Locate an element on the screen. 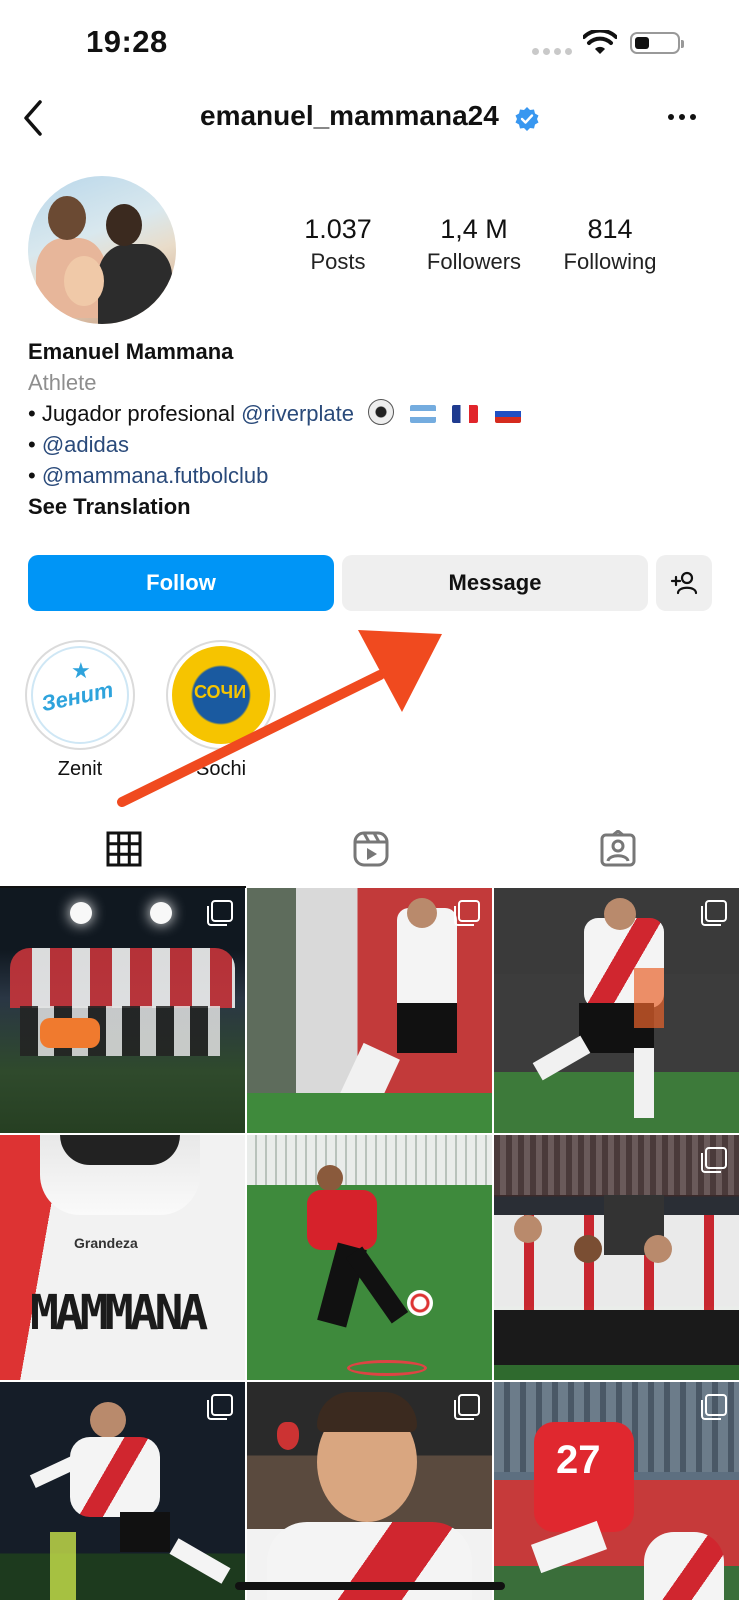 The width and height of the screenshot is (740, 1600). verified-badge-icon is located at coordinates (527, 119).